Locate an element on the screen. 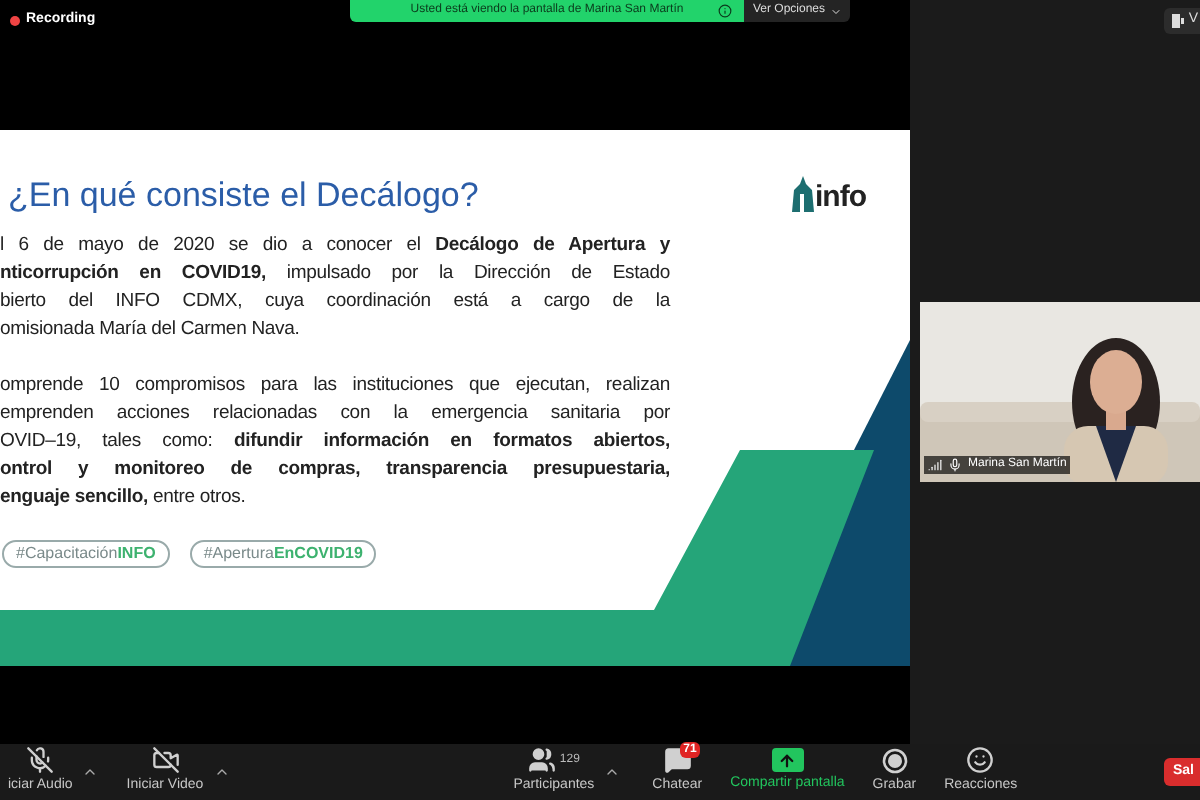 The width and height of the screenshot is (1200, 800). slide-text-line: ontrol y monitoreo de compras, transparencia presupuestaria, is located at coordinates (335, 470).